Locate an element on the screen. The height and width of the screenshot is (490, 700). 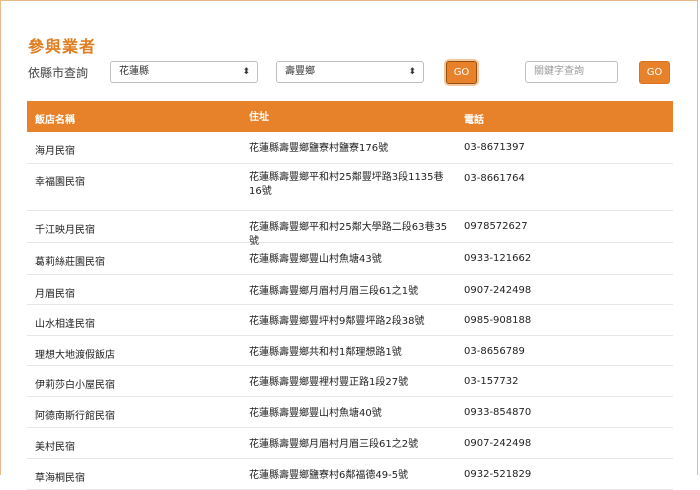
page-title: 參與業者 is located at coordinates (62, 46).